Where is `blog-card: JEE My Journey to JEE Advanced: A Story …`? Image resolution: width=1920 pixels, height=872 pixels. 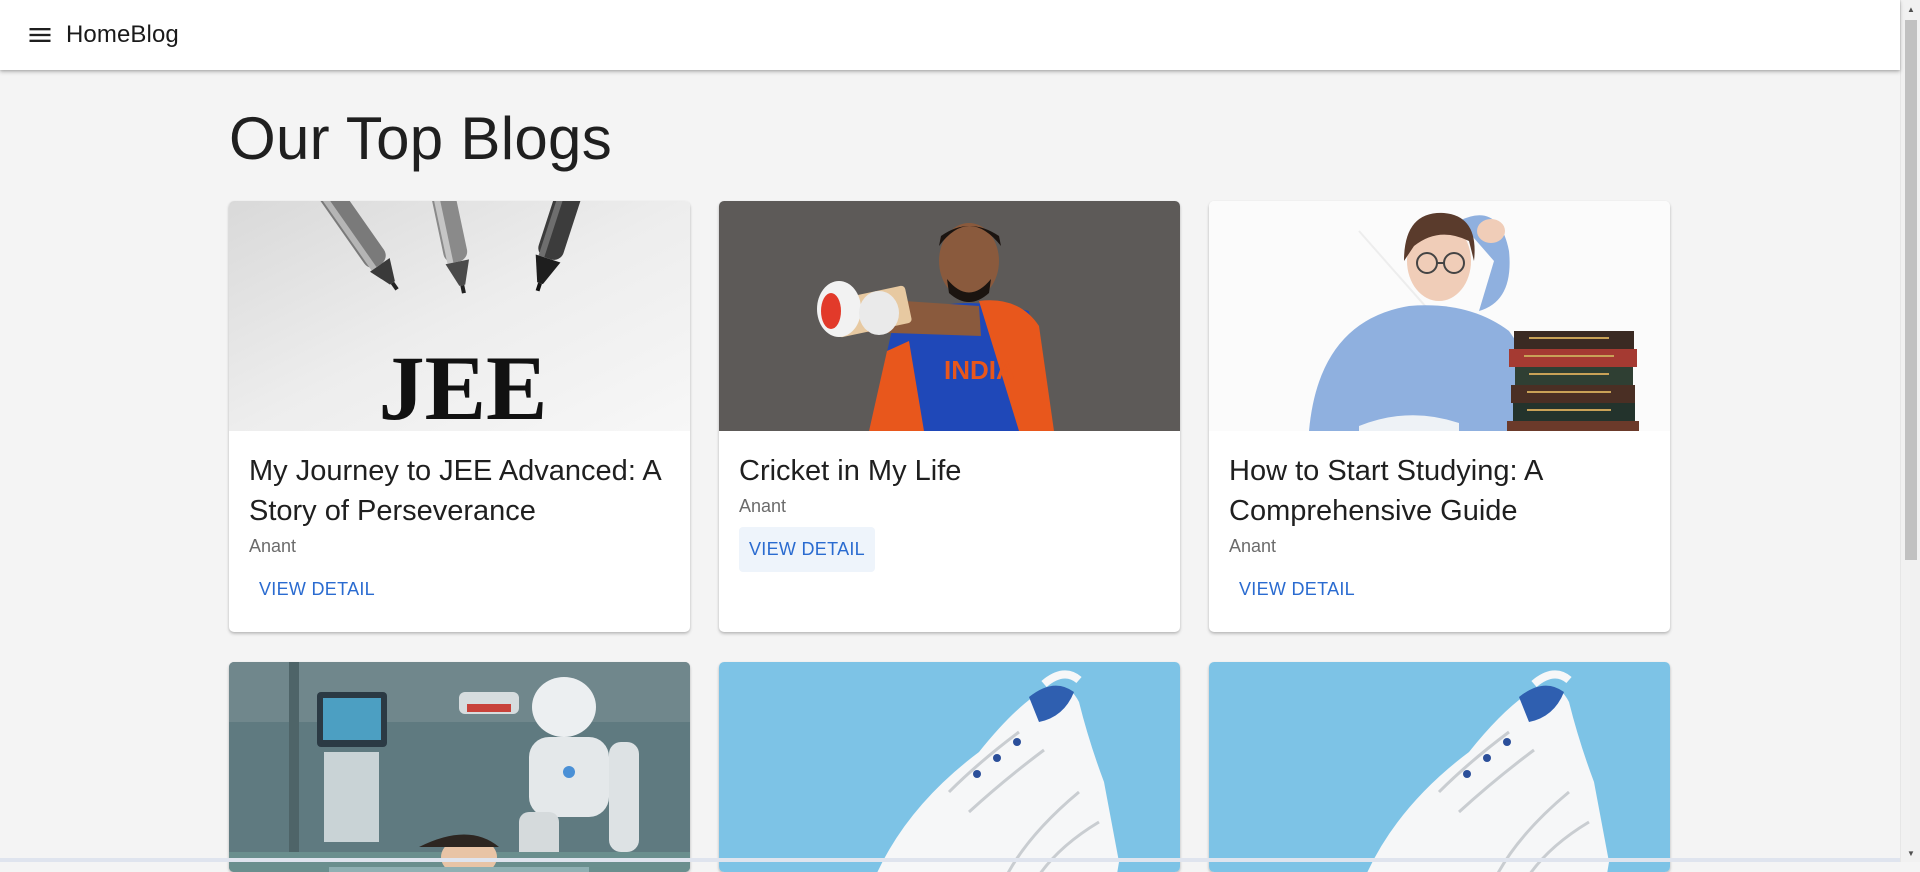
blog-card: JEE My Journey to JEE Advanced: A Story … is located at coordinates (459, 416).